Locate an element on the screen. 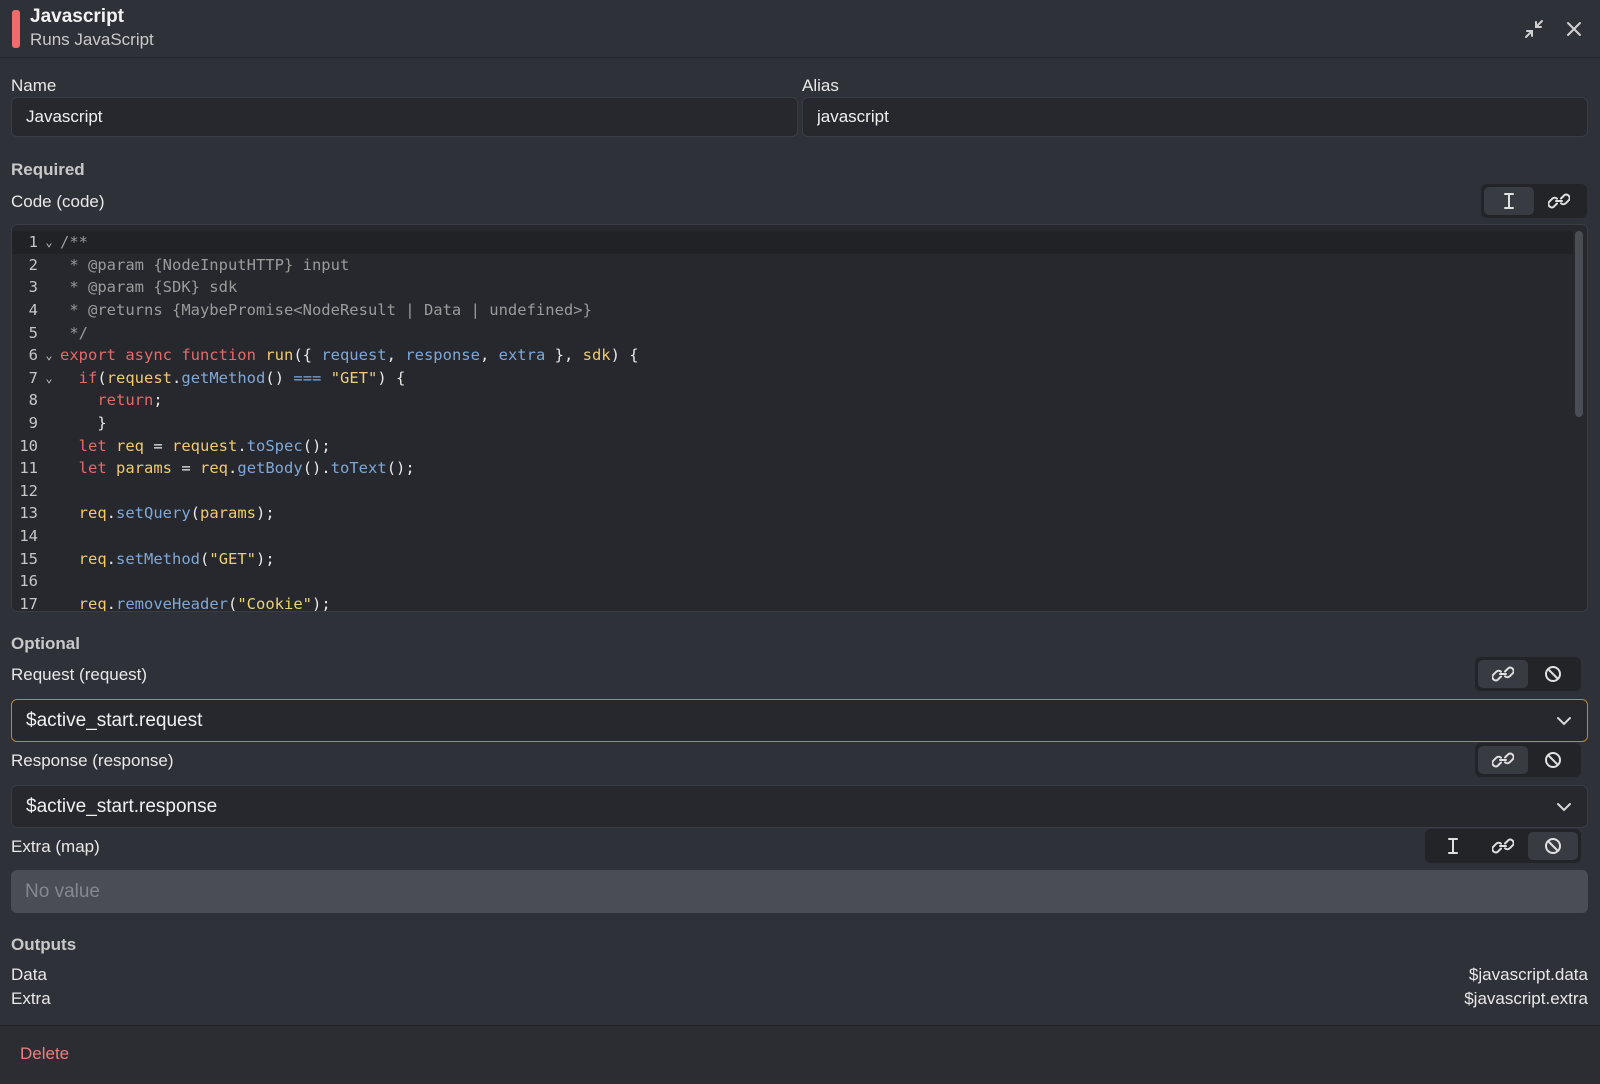 The image size is (1600, 1084). extra-field: No value is located at coordinates (799, 891).